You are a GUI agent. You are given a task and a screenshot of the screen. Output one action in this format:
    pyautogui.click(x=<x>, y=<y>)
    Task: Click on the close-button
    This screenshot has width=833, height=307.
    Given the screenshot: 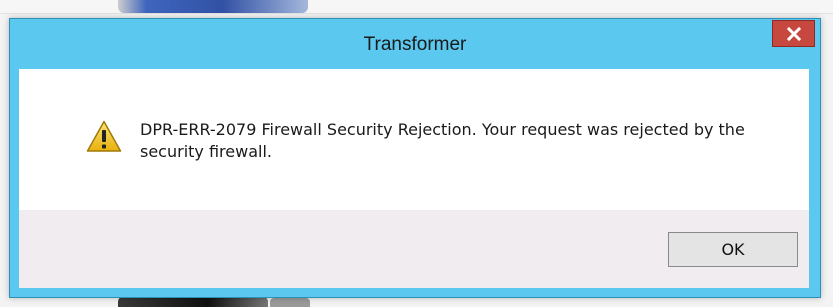 What is the action you would take?
    pyautogui.click(x=793, y=33)
    